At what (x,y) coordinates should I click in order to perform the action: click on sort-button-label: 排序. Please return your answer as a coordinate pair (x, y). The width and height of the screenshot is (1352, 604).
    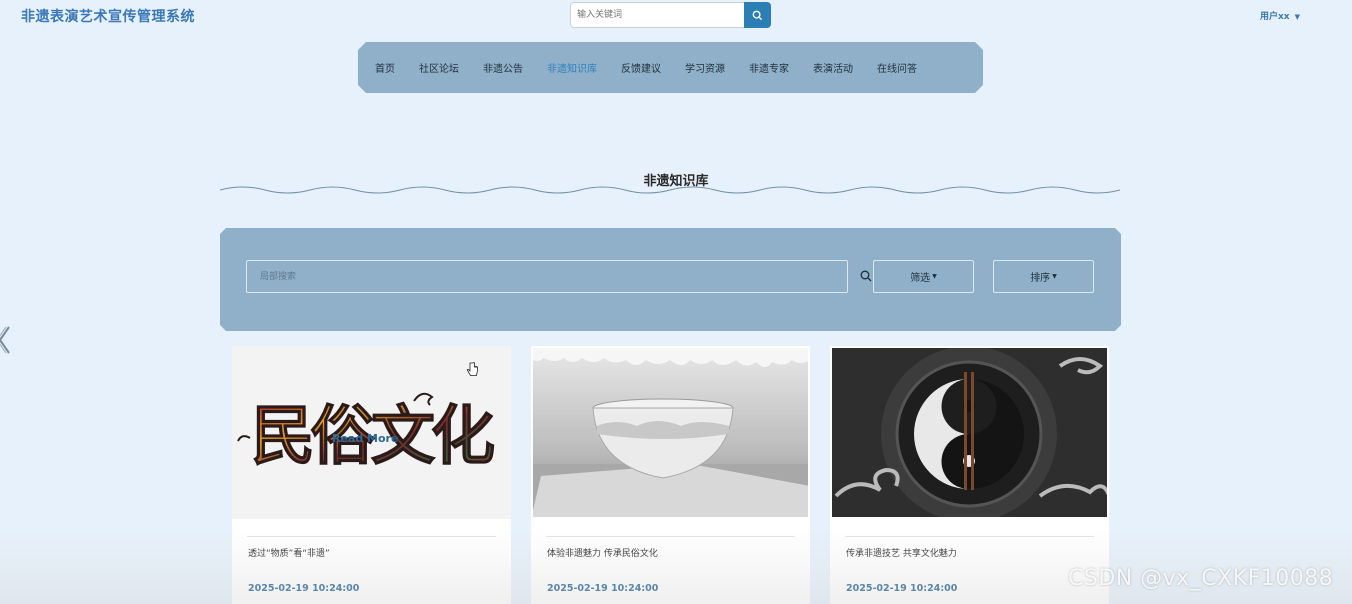
    Looking at the image, I should click on (1040, 278).